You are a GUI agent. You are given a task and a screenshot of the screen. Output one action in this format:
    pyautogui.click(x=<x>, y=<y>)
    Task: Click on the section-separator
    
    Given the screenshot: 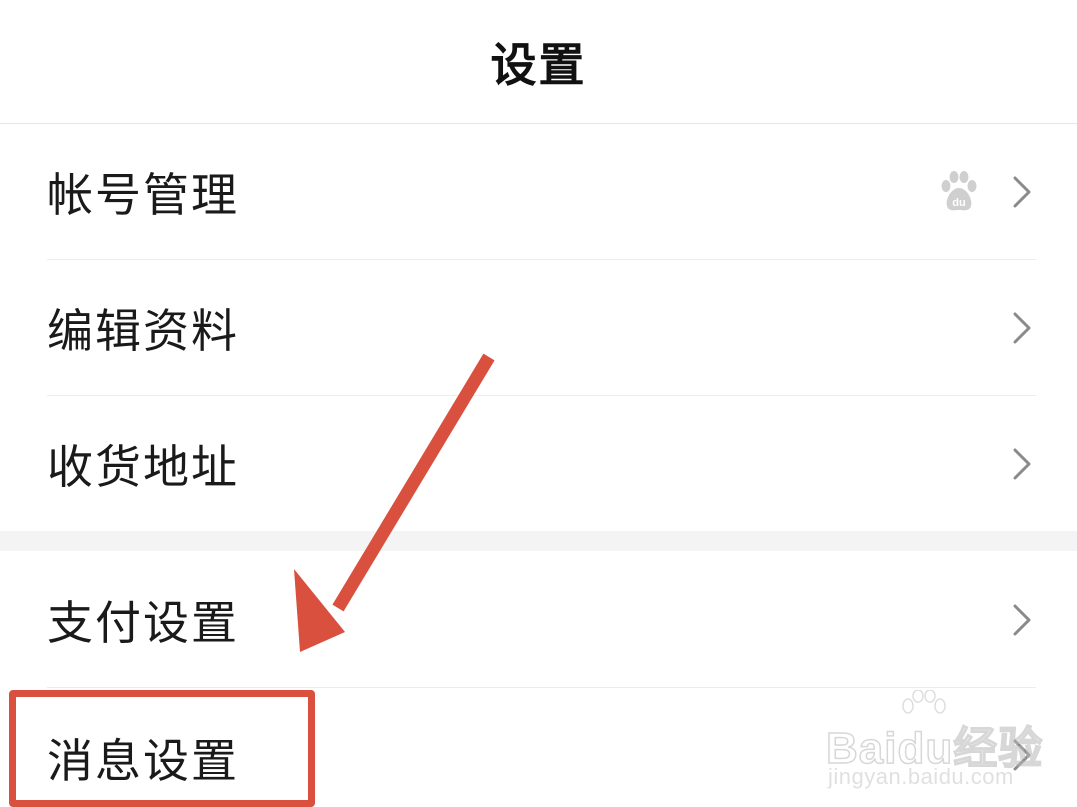 What is the action you would take?
    pyautogui.click(x=538, y=541)
    